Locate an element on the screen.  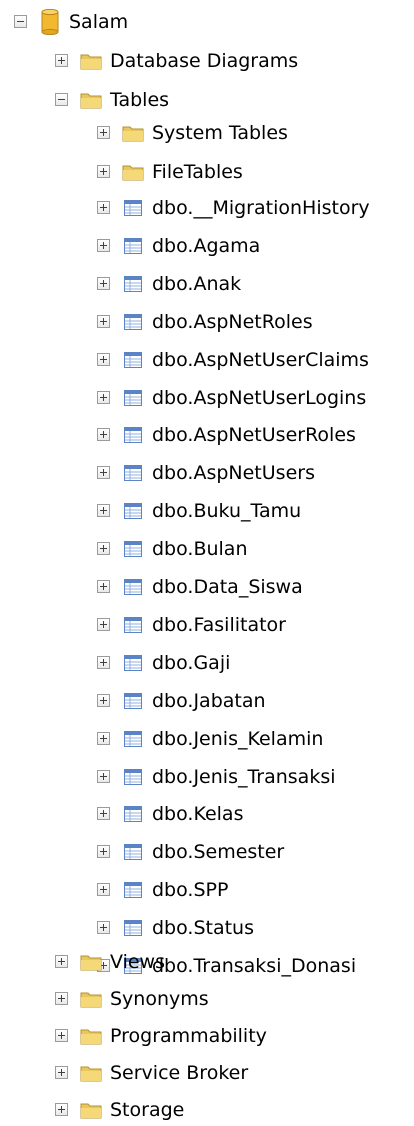
tree-node-table: dbo.Anak is located at coordinates (169, 283).